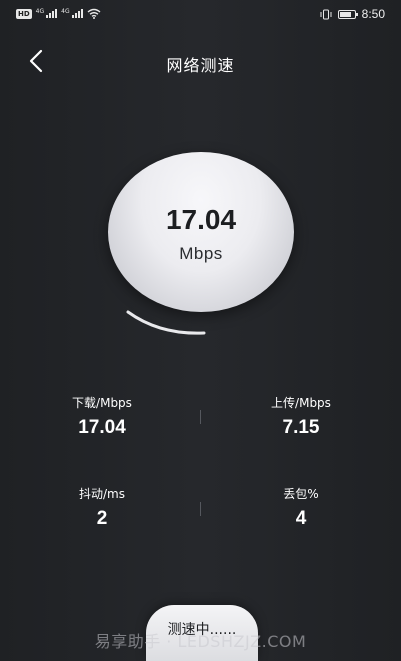 The image size is (401, 661). I want to click on status-right: 8:50, so click(352, 14).